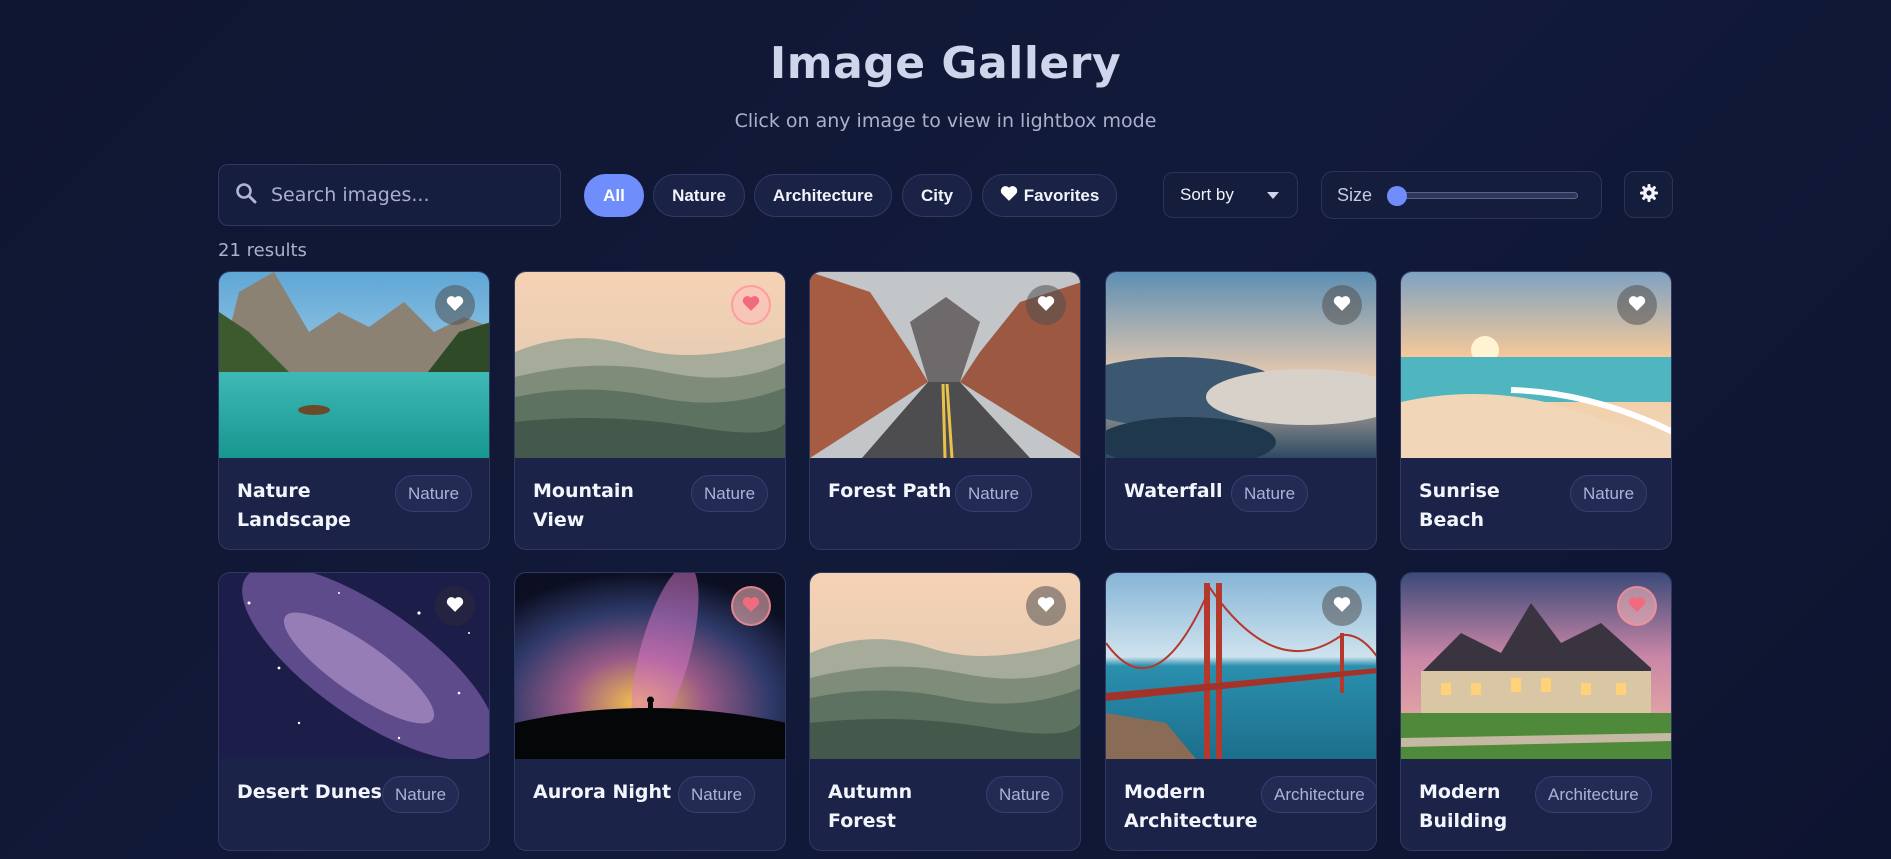 The image size is (1891, 859). What do you see at coordinates (1483, 195) in the screenshot?
I see `size-slider` at bounding box center [1483, 195].